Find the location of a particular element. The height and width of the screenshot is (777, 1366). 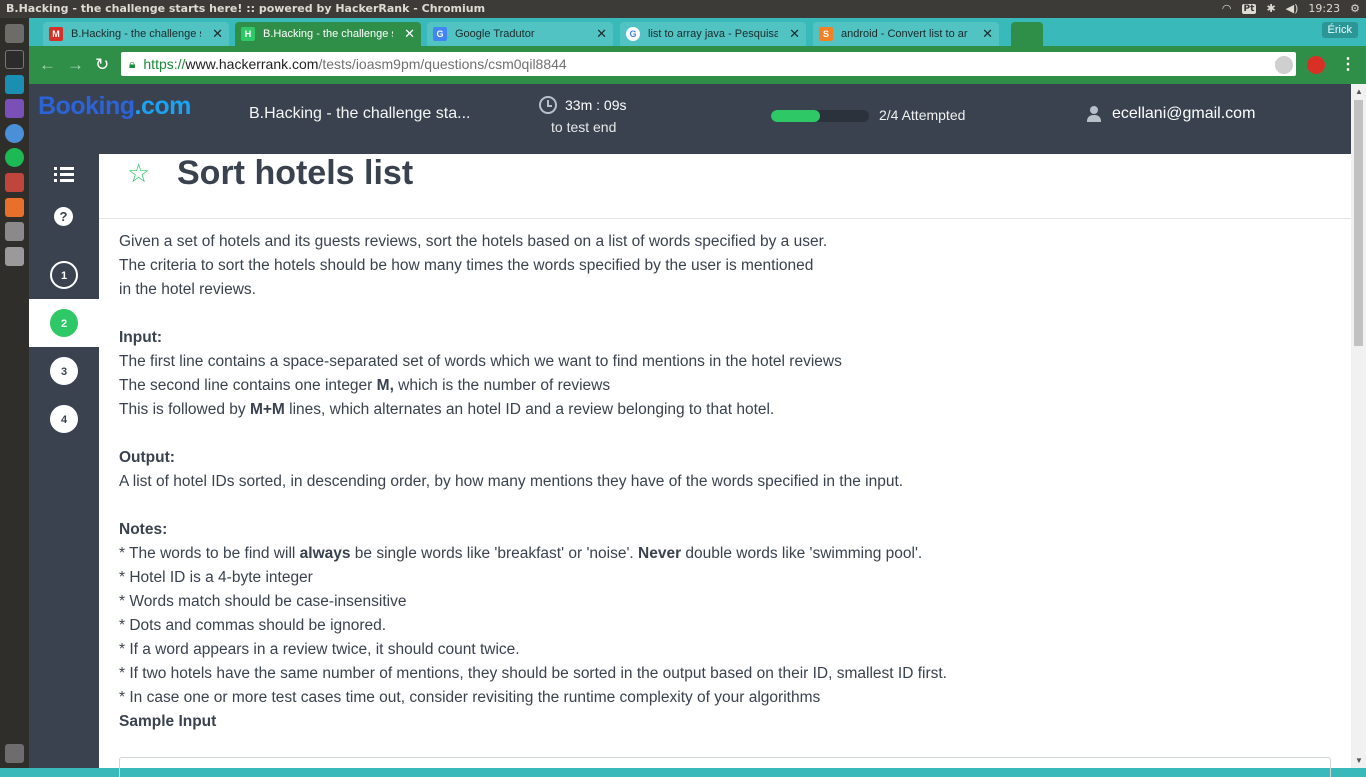

wifi-icon: ◠ is located at coordinates (1227, 8).